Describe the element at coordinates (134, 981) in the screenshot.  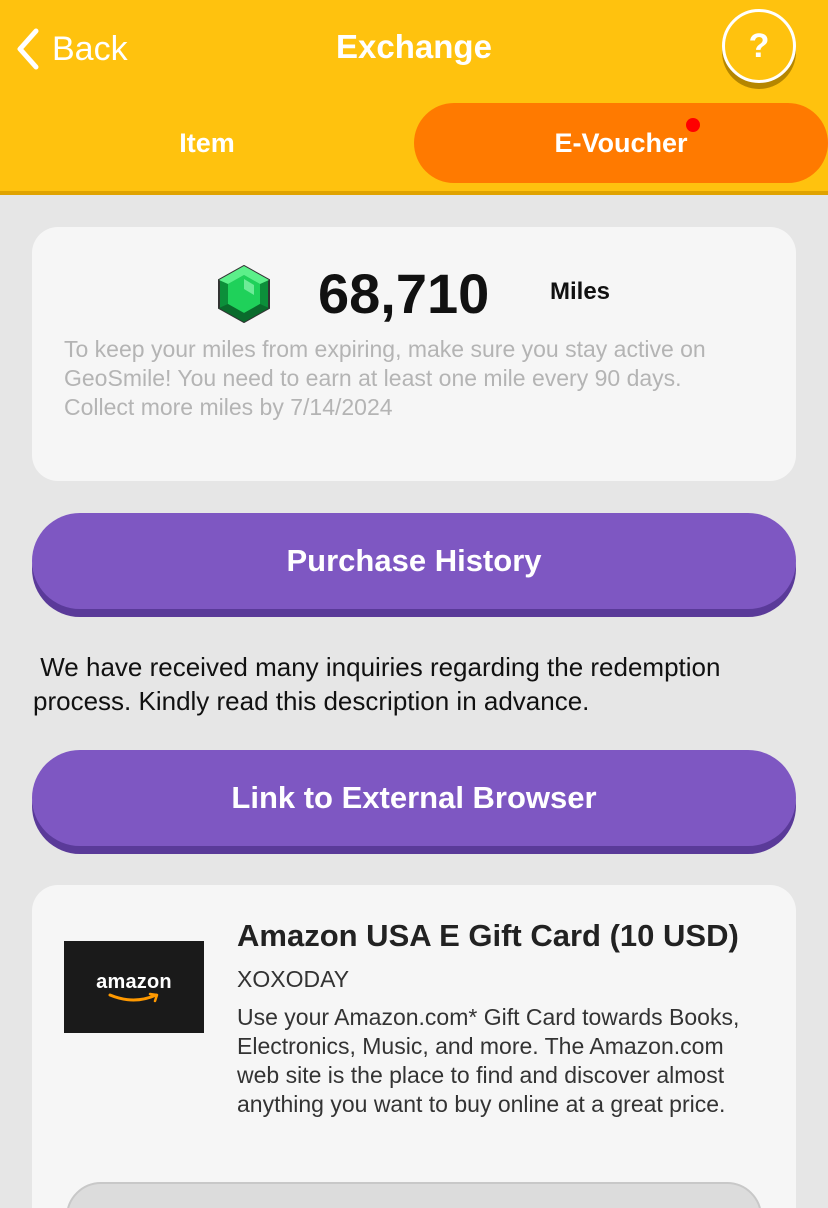
I see `amazon-logo-text: amazon` at that location.